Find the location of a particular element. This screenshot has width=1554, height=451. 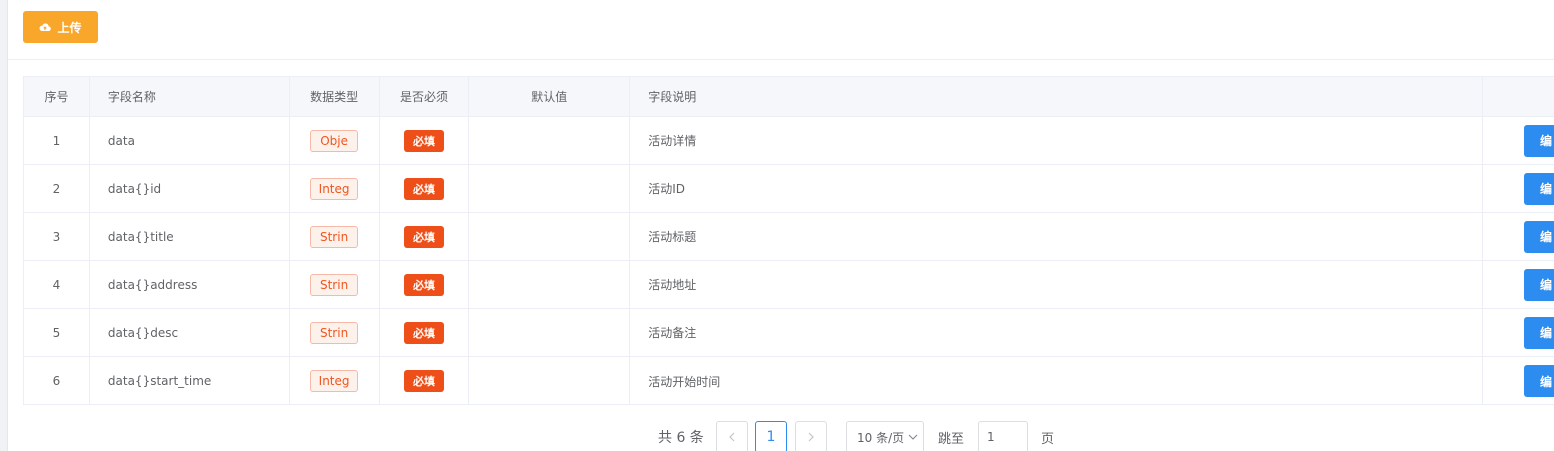

field-name: data is located at coordinates (190, 140).